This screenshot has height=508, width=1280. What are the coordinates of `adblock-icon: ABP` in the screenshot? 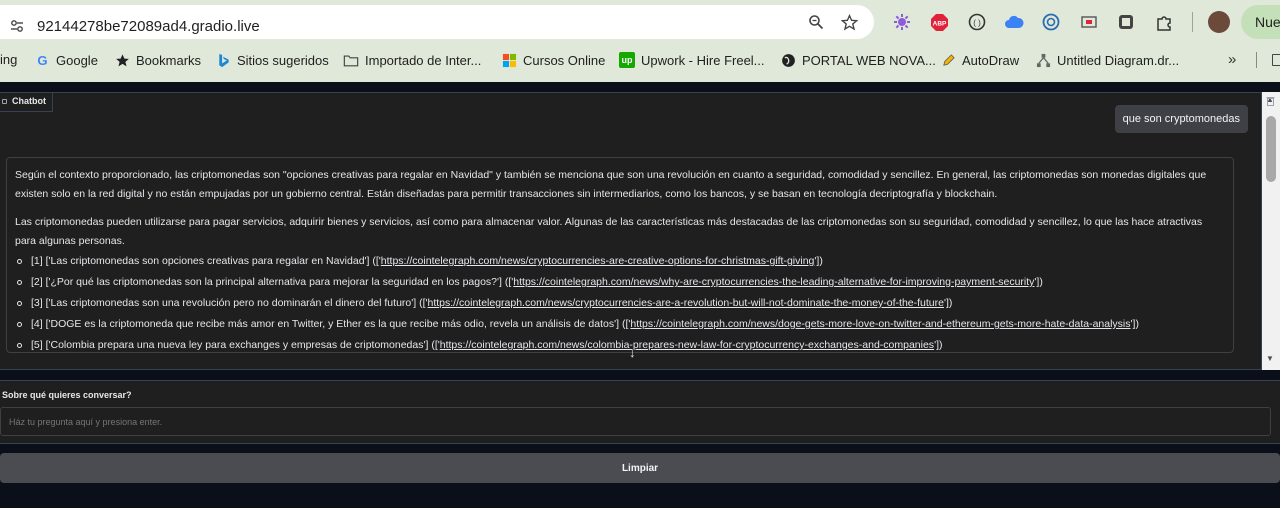 It's located at (939, 22).